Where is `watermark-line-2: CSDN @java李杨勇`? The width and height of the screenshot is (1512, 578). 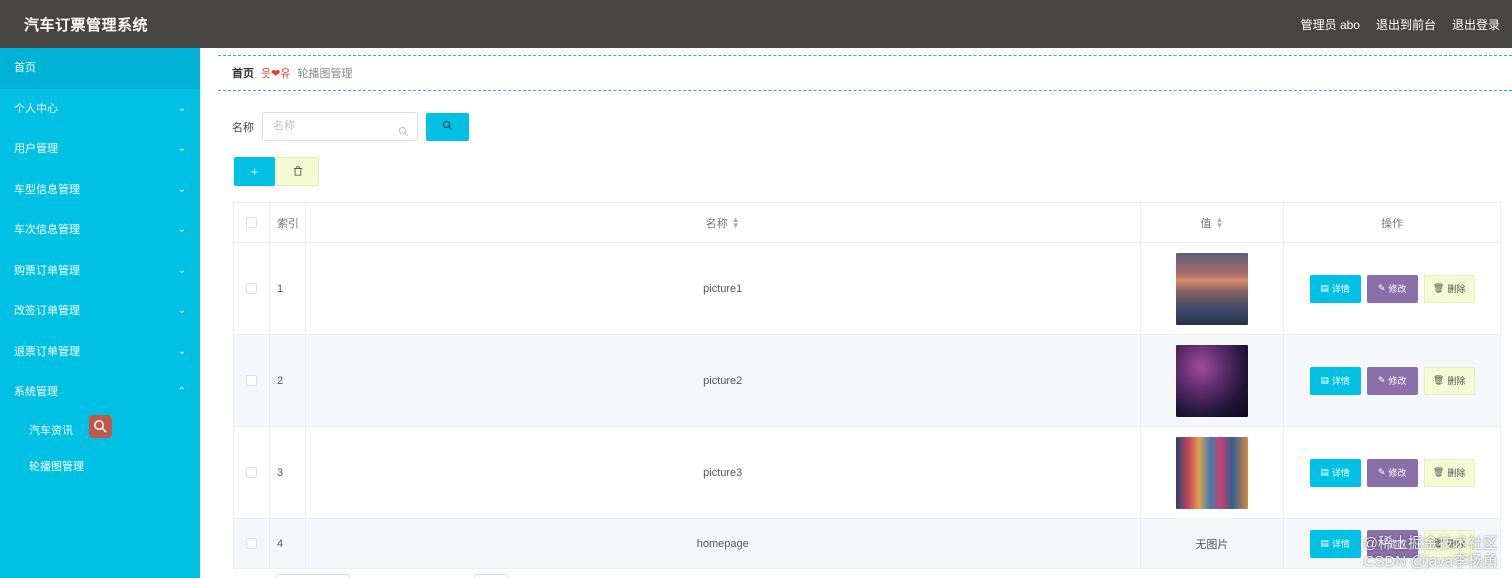
watermark-line-2: CSDN @java李杨勇 is located at coordinates (1430, 561).